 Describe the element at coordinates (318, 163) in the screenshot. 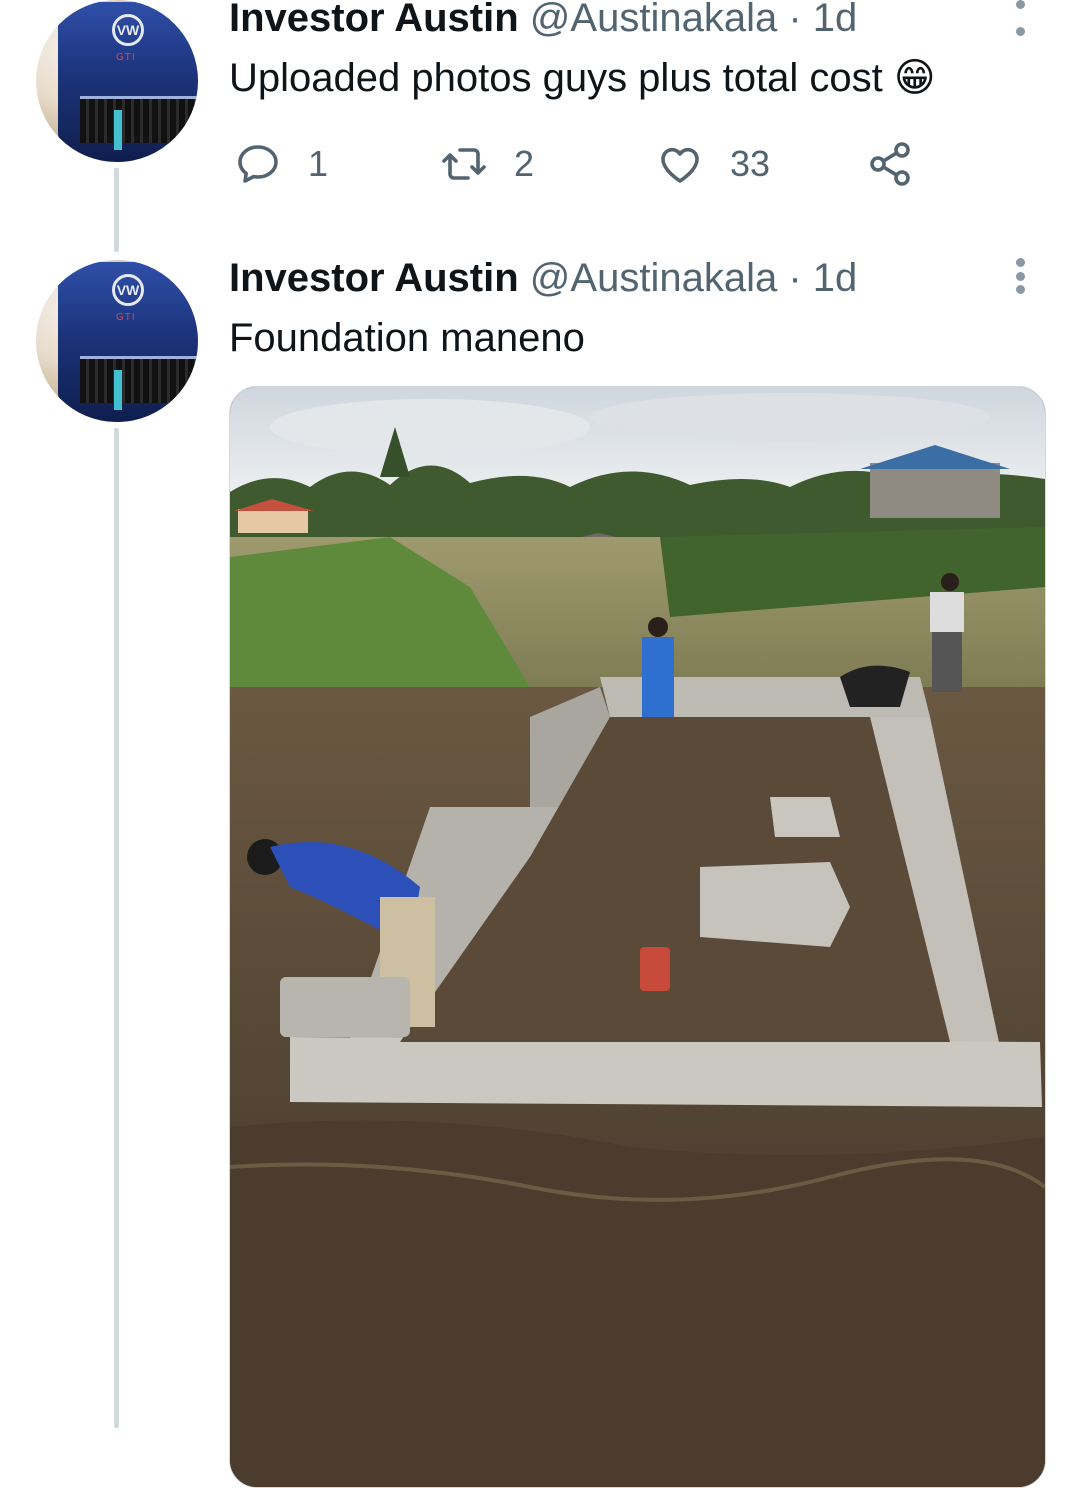

I see `reply-count: 1` at that location.